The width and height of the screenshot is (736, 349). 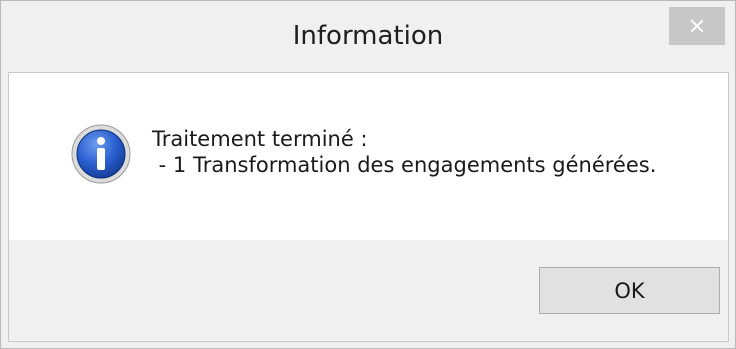 What do you see at coordinates (101, 154) in the screenshot?
I see `info-icon` at bounding box center [101, 154].